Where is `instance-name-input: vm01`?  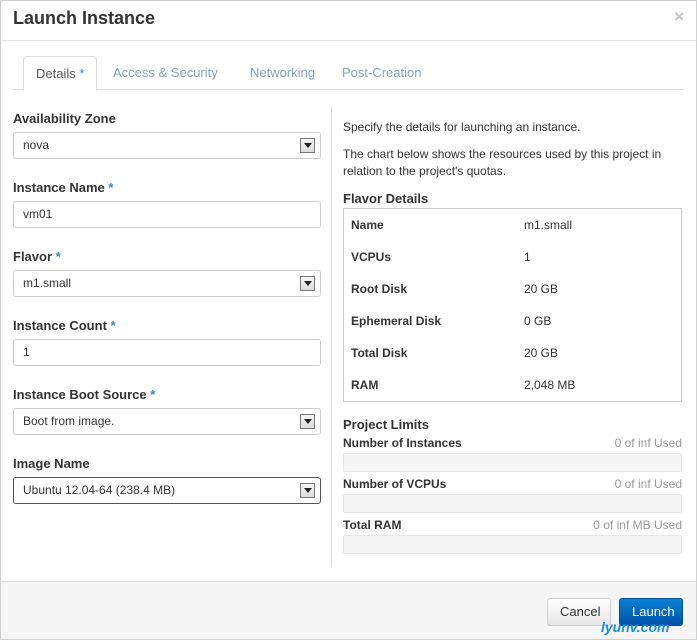 instance-name-input: vm01 is located at coordinates (167, 214).